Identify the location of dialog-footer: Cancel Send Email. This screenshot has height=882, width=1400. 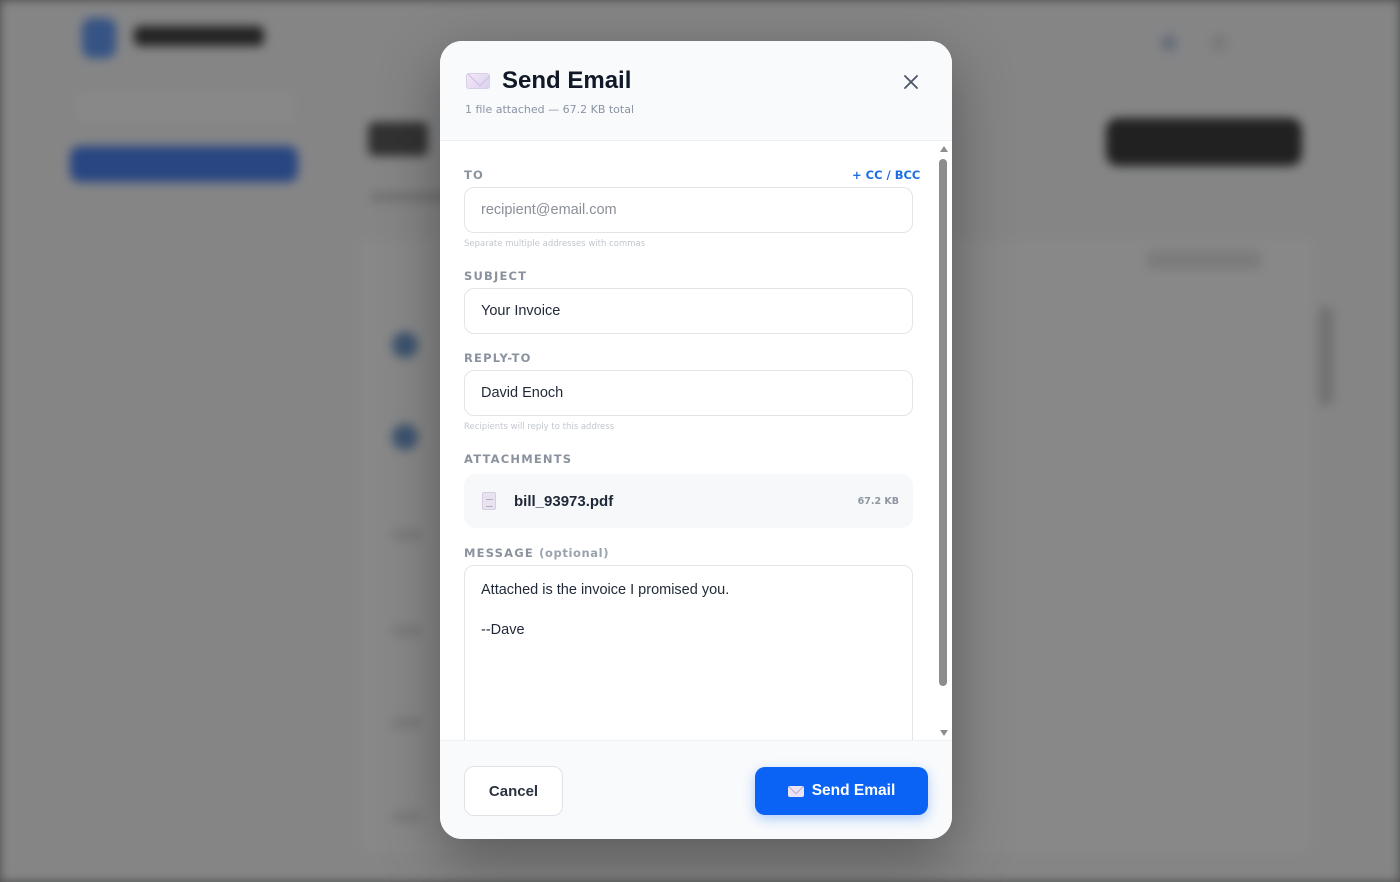
(696, 789).